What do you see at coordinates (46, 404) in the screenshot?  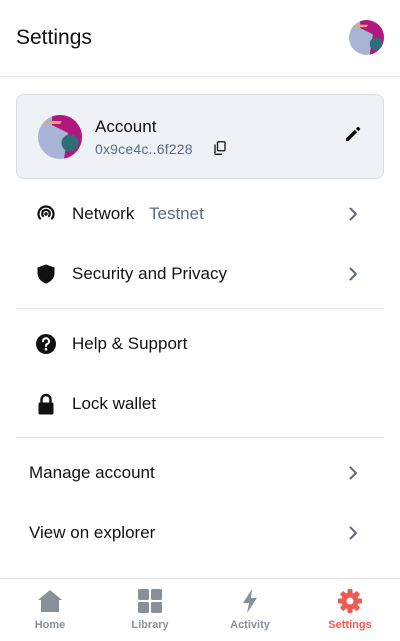 I see `lock-icon` at bounding box center [46, 404].